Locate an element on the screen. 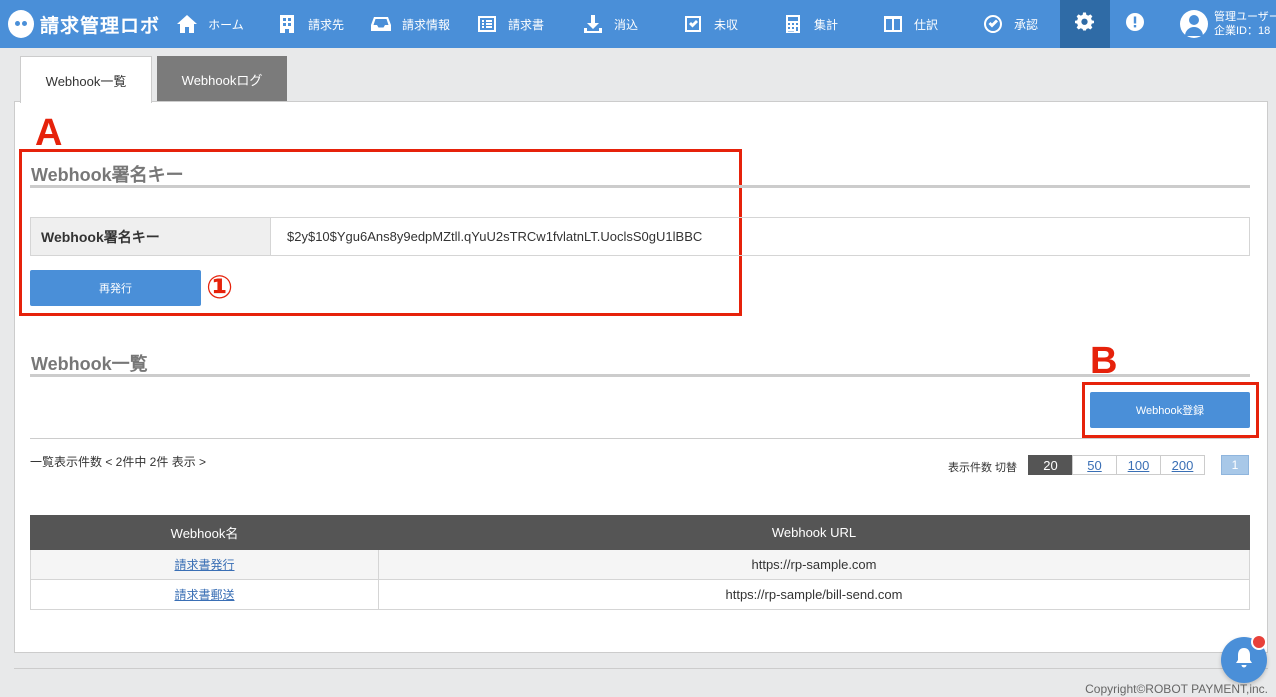 This screenshot has width=1276, height=697. nav-item-invoice: 請求書 is located at coordinates (510, 24).